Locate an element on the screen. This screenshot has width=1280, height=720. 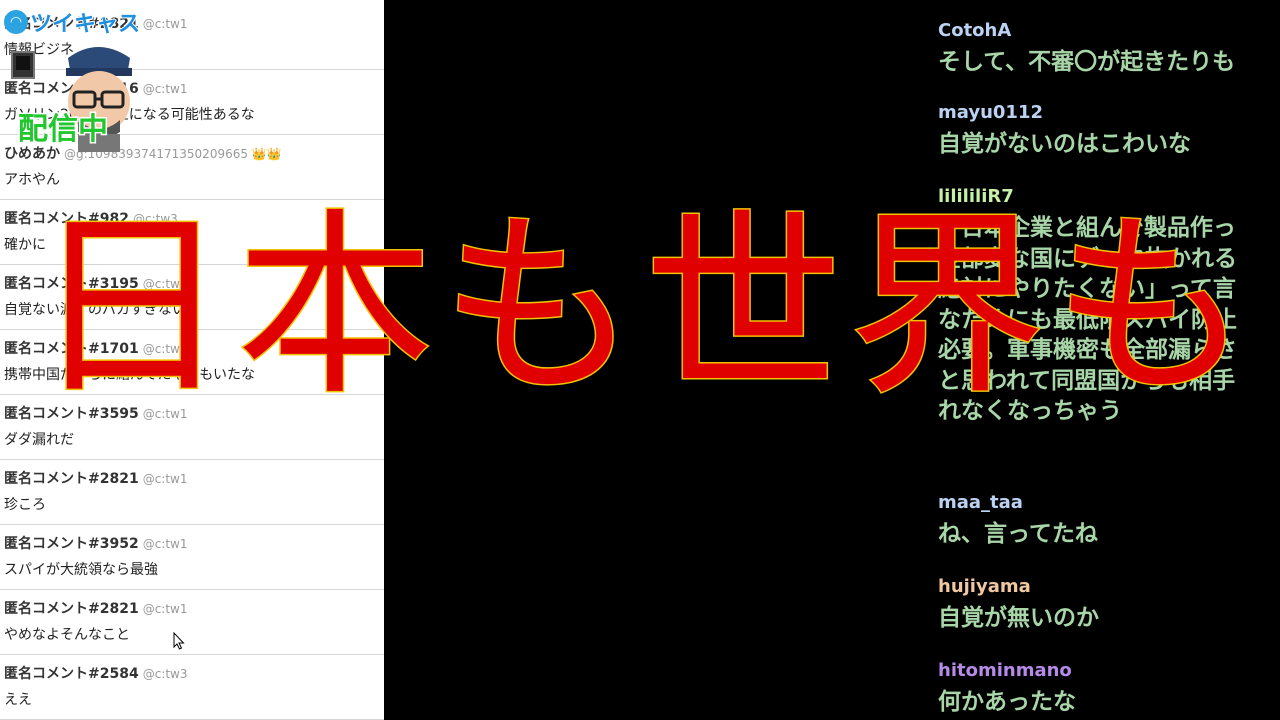
comment-item: 匿名コメント#2821 @c:tw1 やめなよそんなこと is located at coordinates (192, 622).